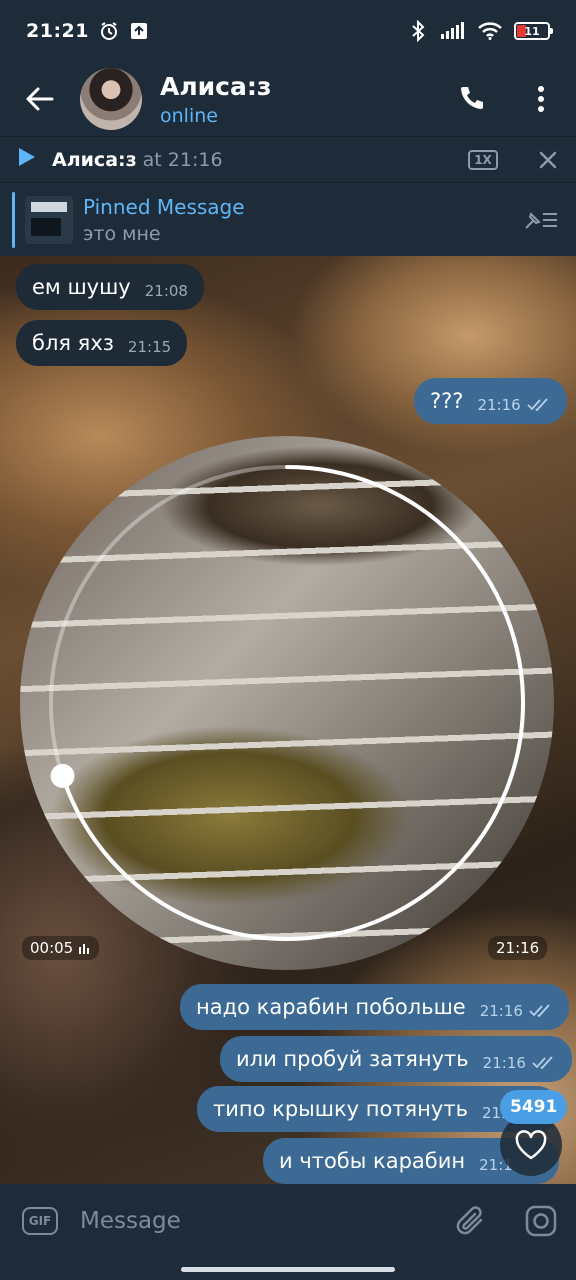 The height and width of the screenshot is (1280, 576). I want to click on message-time: 21:08, so click(166, 291).